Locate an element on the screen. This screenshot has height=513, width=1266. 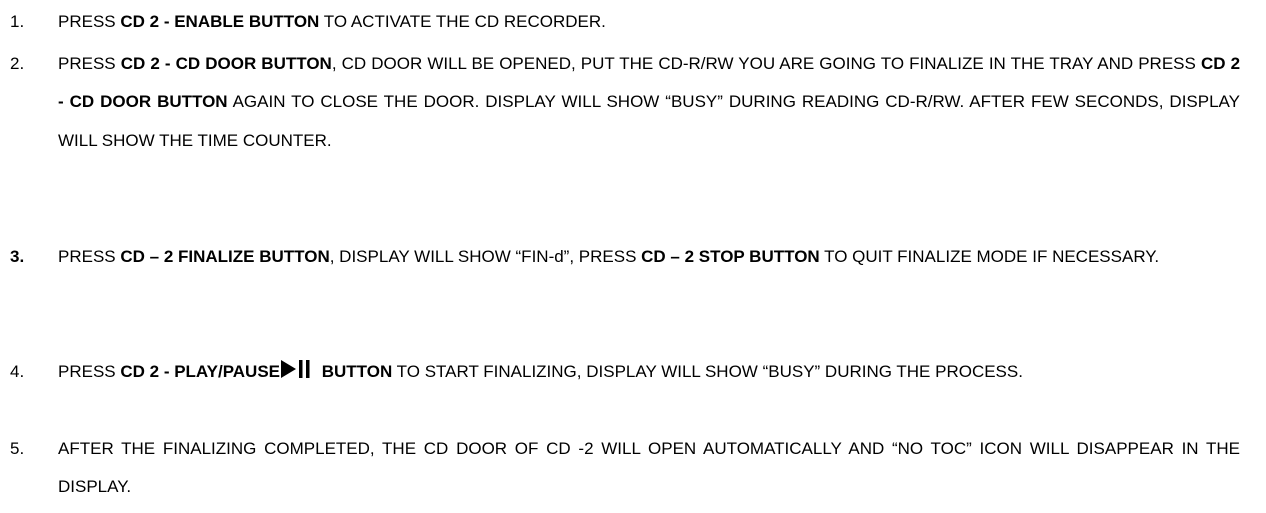
button-name-text: CD 2 - PLAY/PAUSE is located at coordinates (200, 371).